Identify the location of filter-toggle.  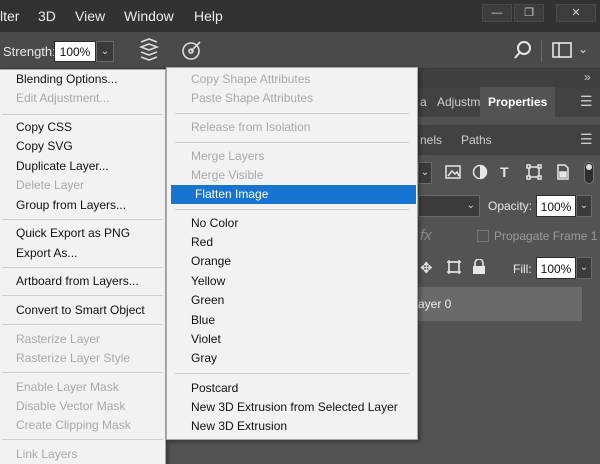
(589, 173).